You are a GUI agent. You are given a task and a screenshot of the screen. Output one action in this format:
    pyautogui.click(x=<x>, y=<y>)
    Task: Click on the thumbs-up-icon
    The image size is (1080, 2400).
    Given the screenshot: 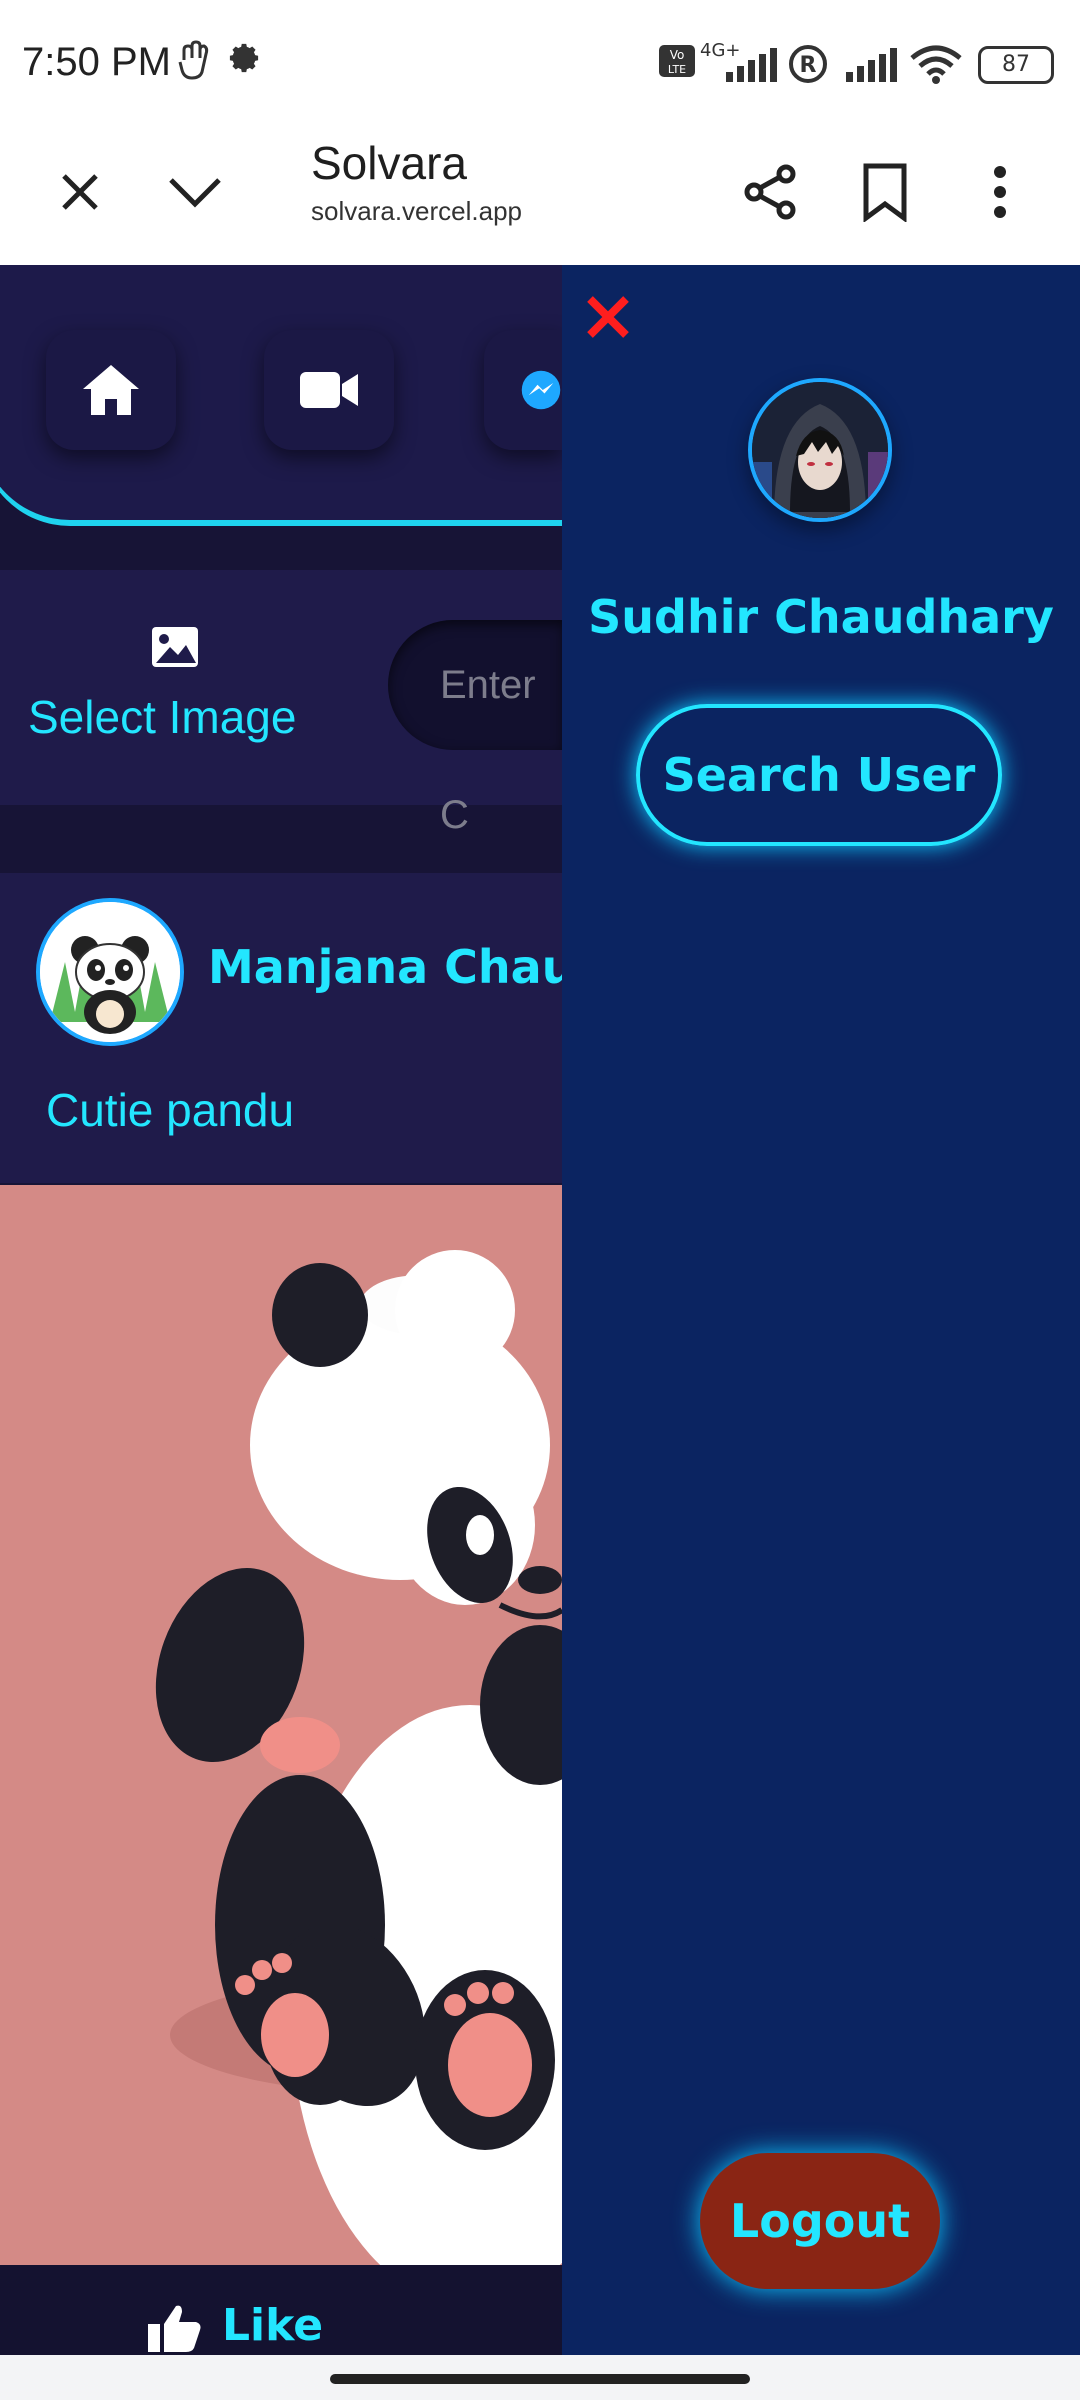 What is the action you would take?
    pyautogui.click(x=174, y=2330)
    